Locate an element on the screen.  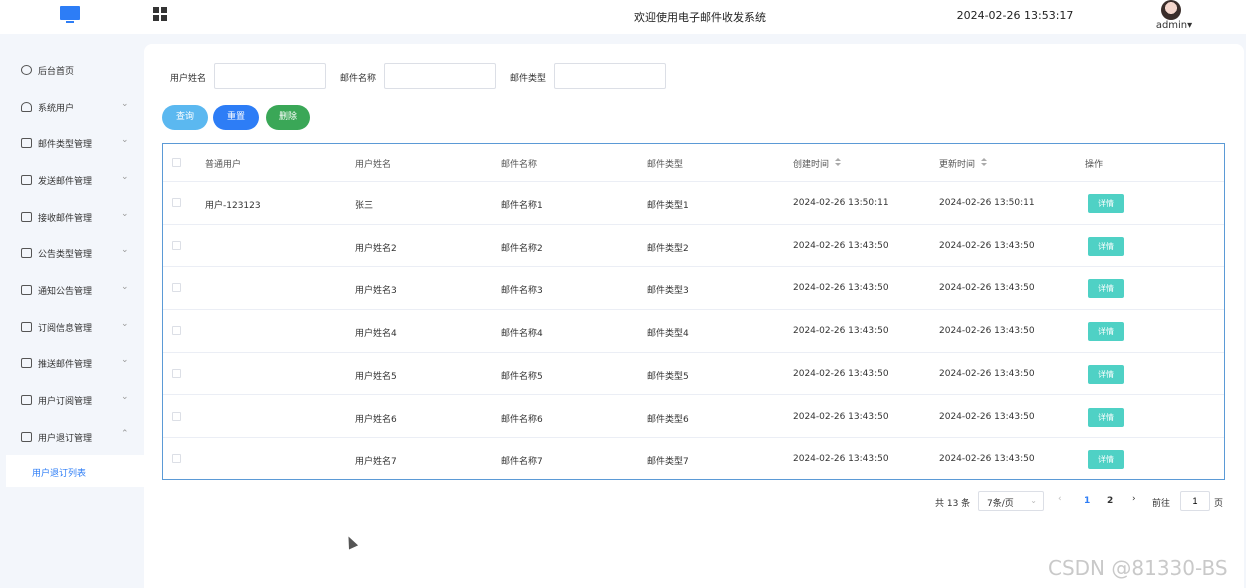
sidebar-item-label: 后台首页 is located at coordinates (56, 72).